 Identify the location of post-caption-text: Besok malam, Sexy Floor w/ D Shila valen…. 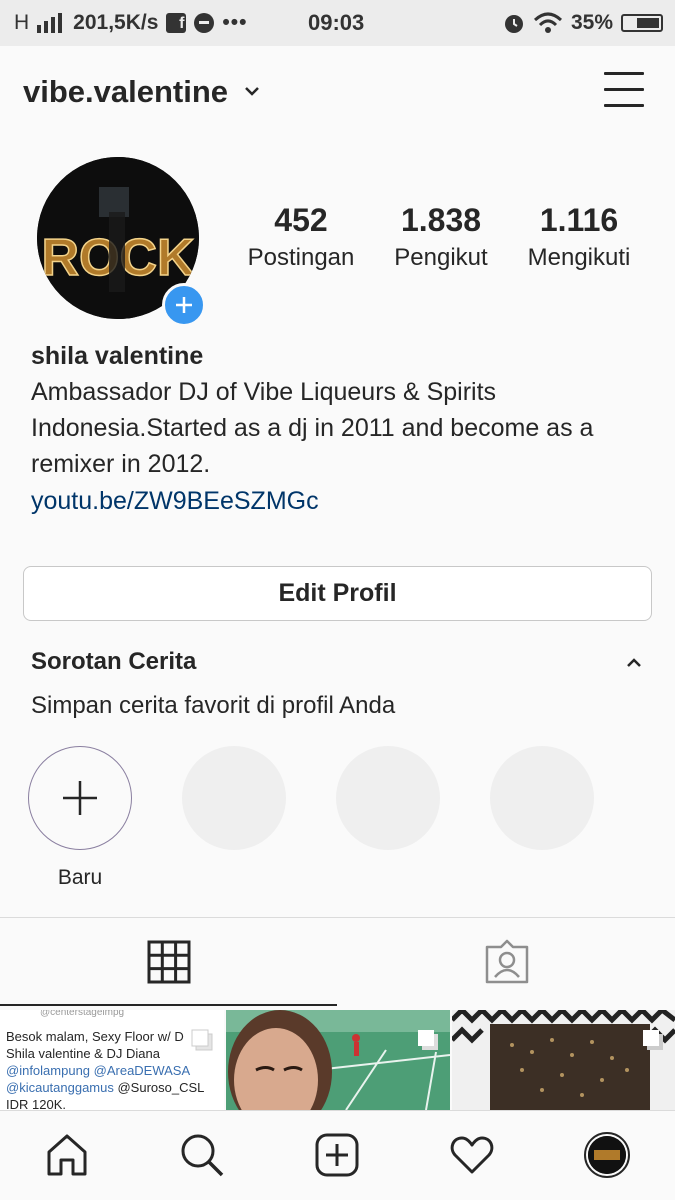
(108, 1069).